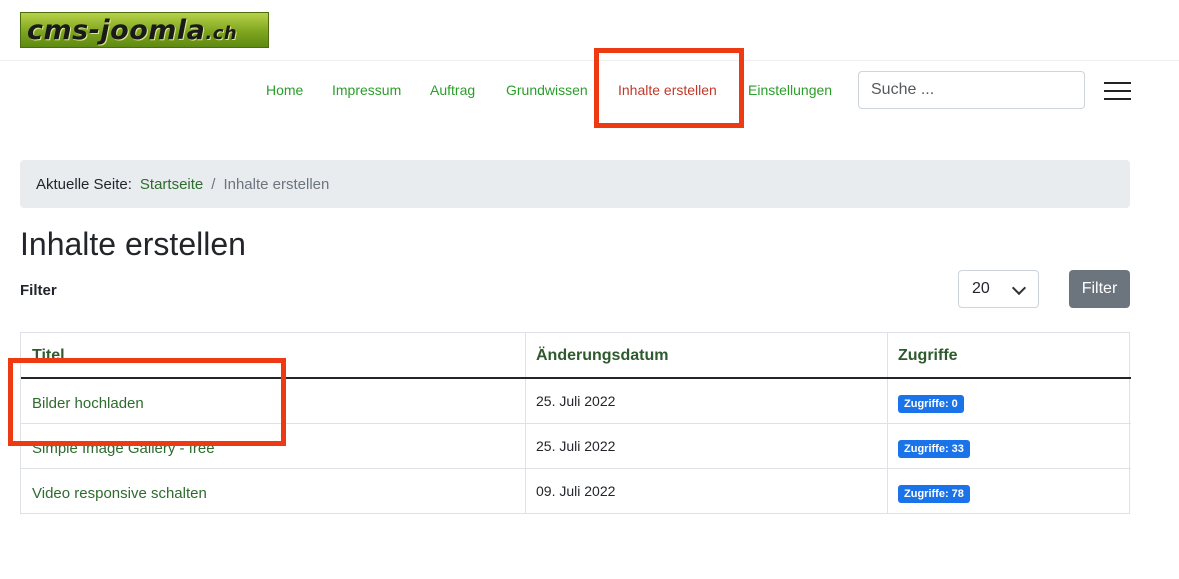  I want to click on article-title-link: Video responsive schalten, so click(119, 493).